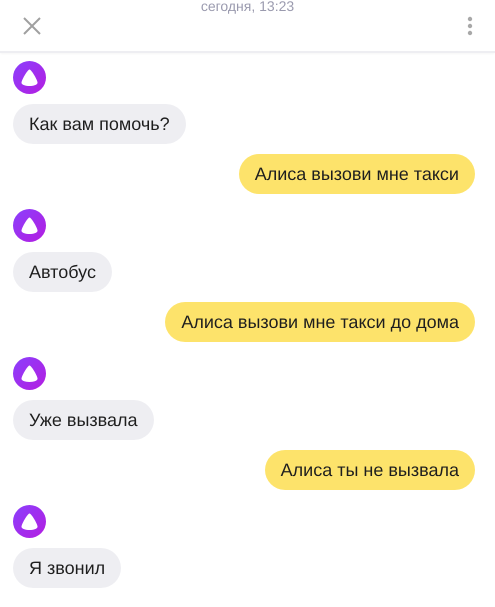  I want to click on user-message: Алиса вызови мне такси, so click(356, 174).